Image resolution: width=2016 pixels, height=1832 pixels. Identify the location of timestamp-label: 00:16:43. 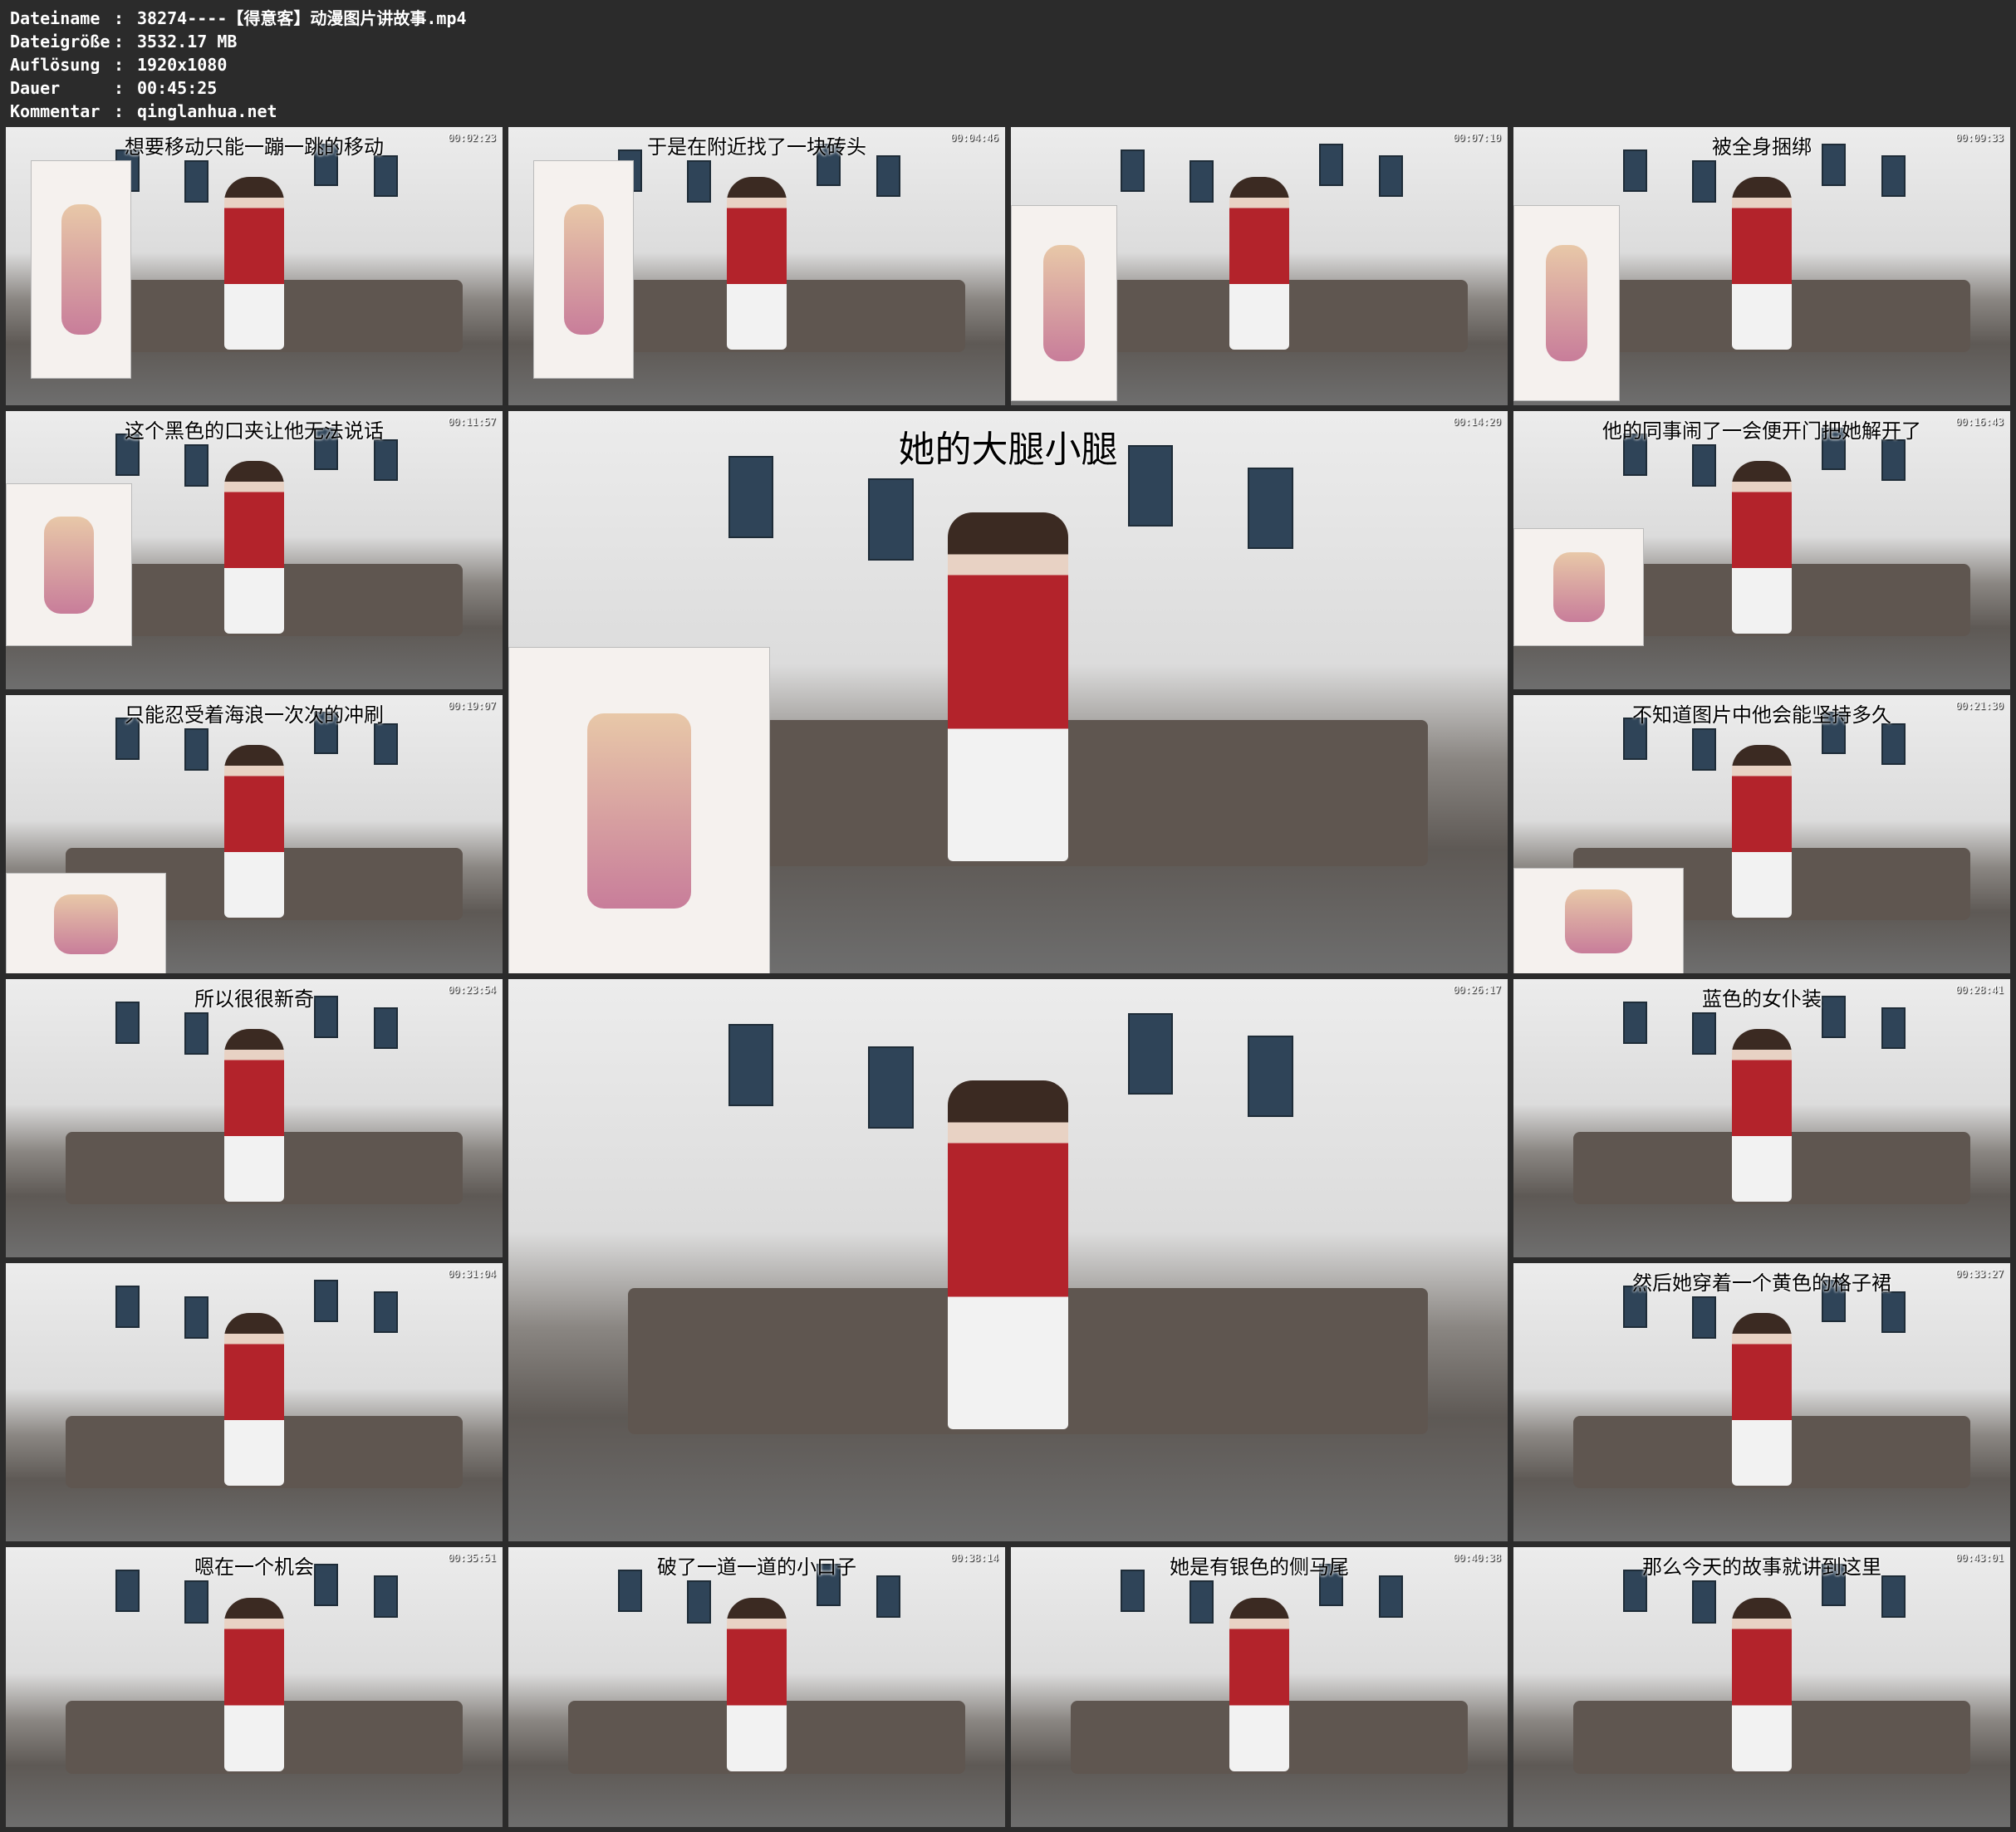
(1980, 422).